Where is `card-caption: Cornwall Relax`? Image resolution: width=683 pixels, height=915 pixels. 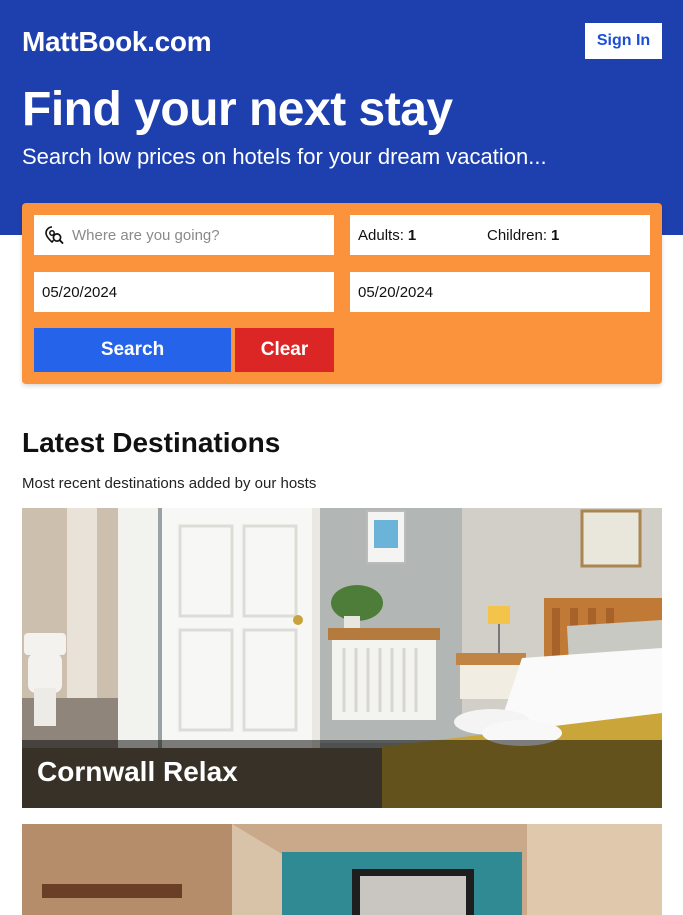 card-caption: Cornwall Relax is located at coordinates (342, 774).